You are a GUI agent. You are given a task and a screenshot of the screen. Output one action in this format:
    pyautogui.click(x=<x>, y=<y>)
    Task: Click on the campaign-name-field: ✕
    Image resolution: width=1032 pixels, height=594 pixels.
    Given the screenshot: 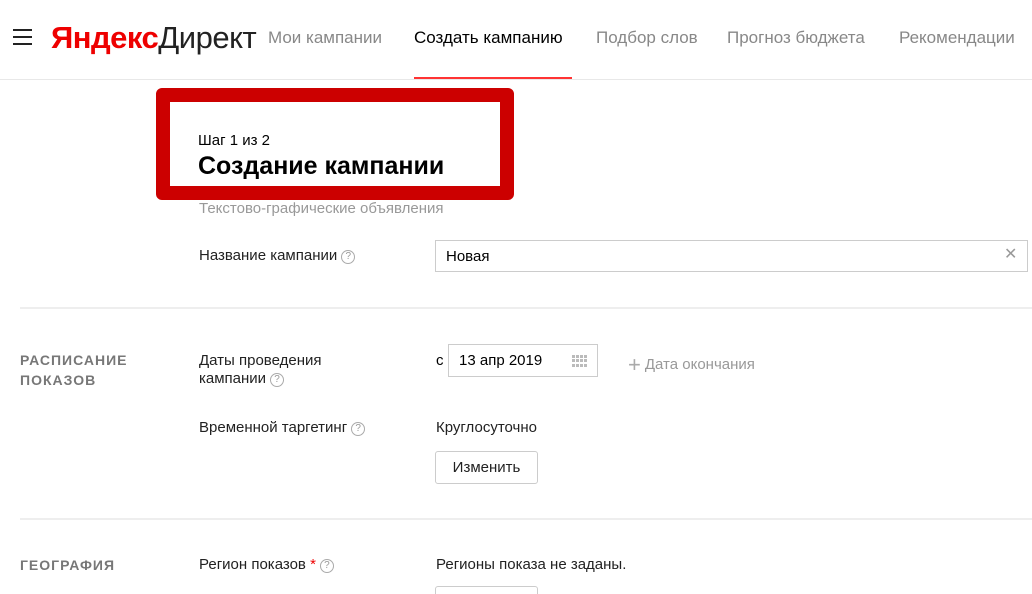 What is the action you would take?
    pyautogui.click(x=731, y=256)
    